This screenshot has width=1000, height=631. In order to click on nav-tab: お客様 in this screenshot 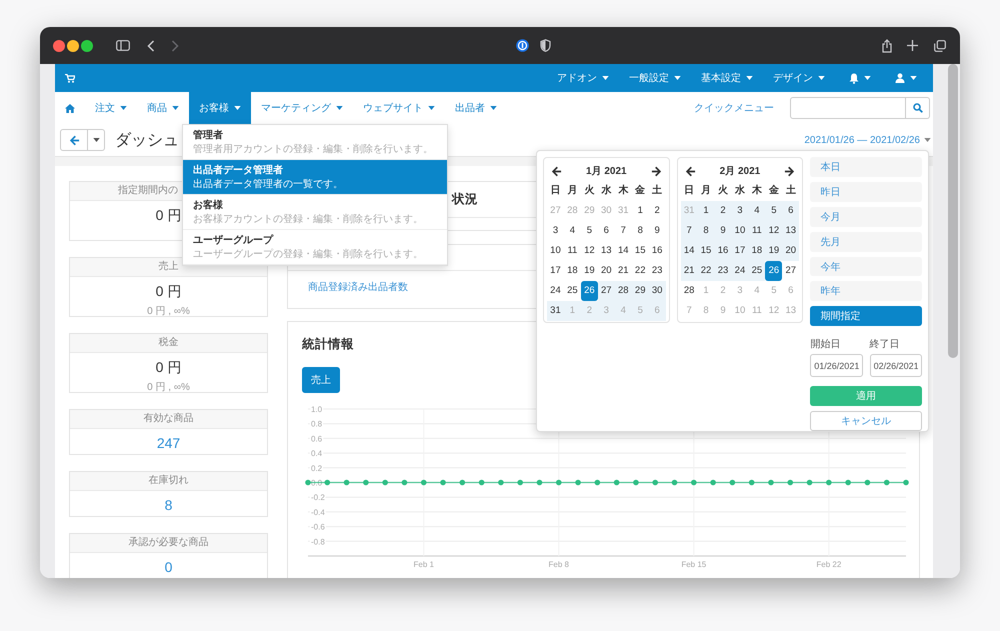, I will do `click(220, 108)`.